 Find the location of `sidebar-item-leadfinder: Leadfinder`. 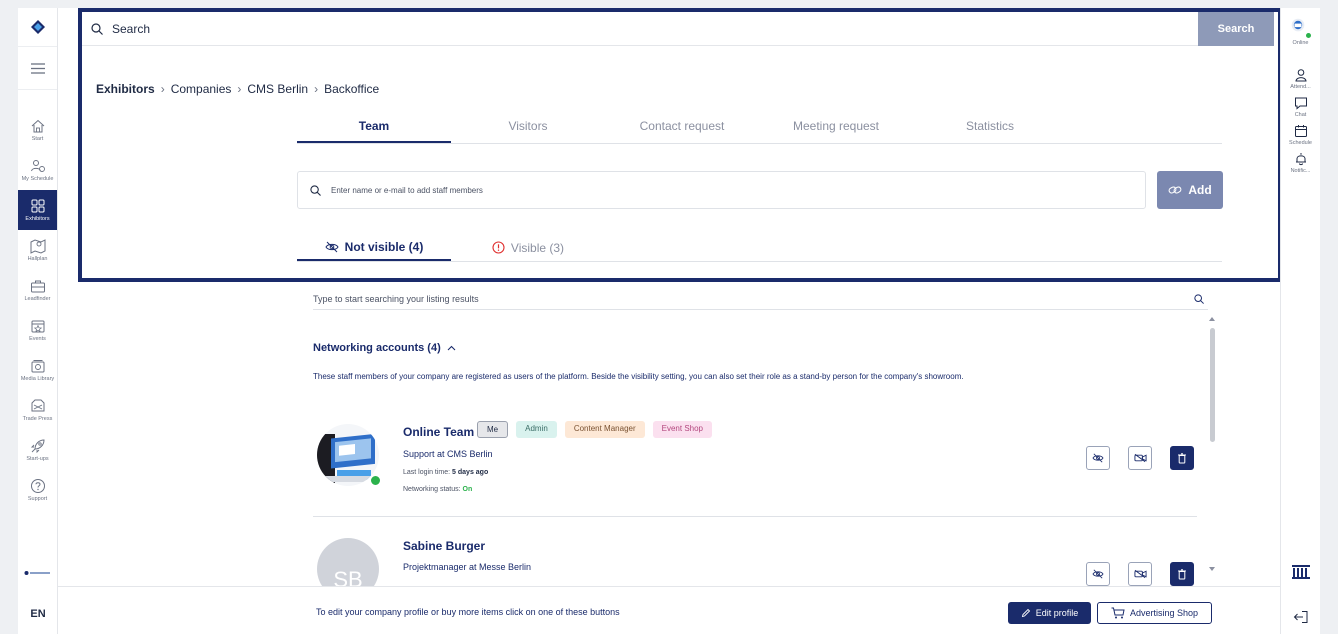

sidebar-item-leadfinder: Leadfinder is located at coordinates (37, 290).